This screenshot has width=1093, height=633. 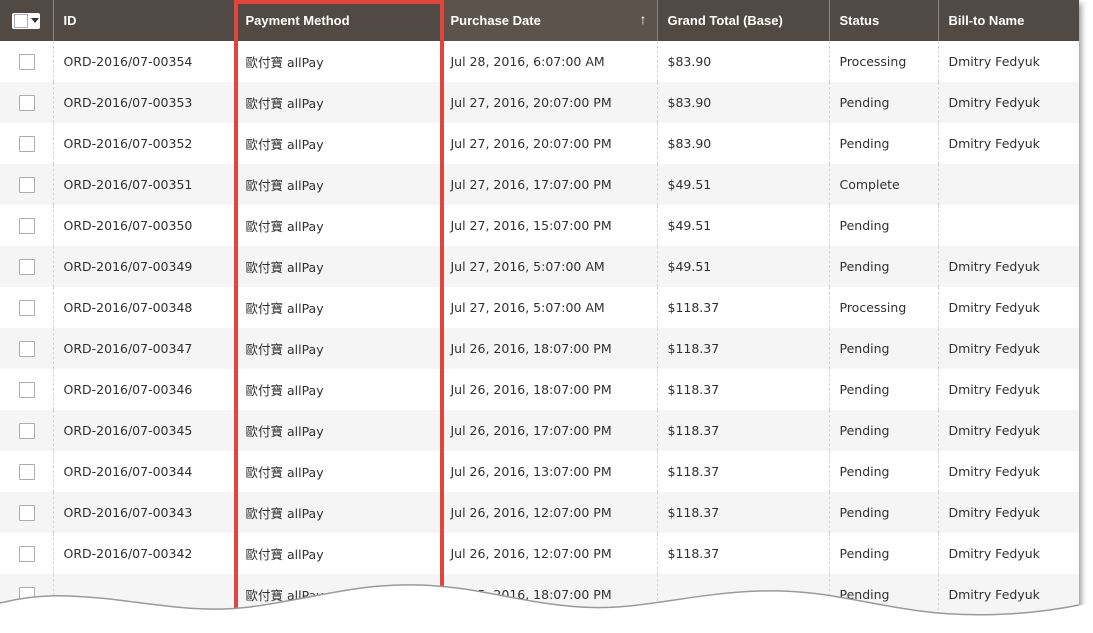 I want to click on cell-id: ORD-2016/07-00354, so click(x=143, y=61).